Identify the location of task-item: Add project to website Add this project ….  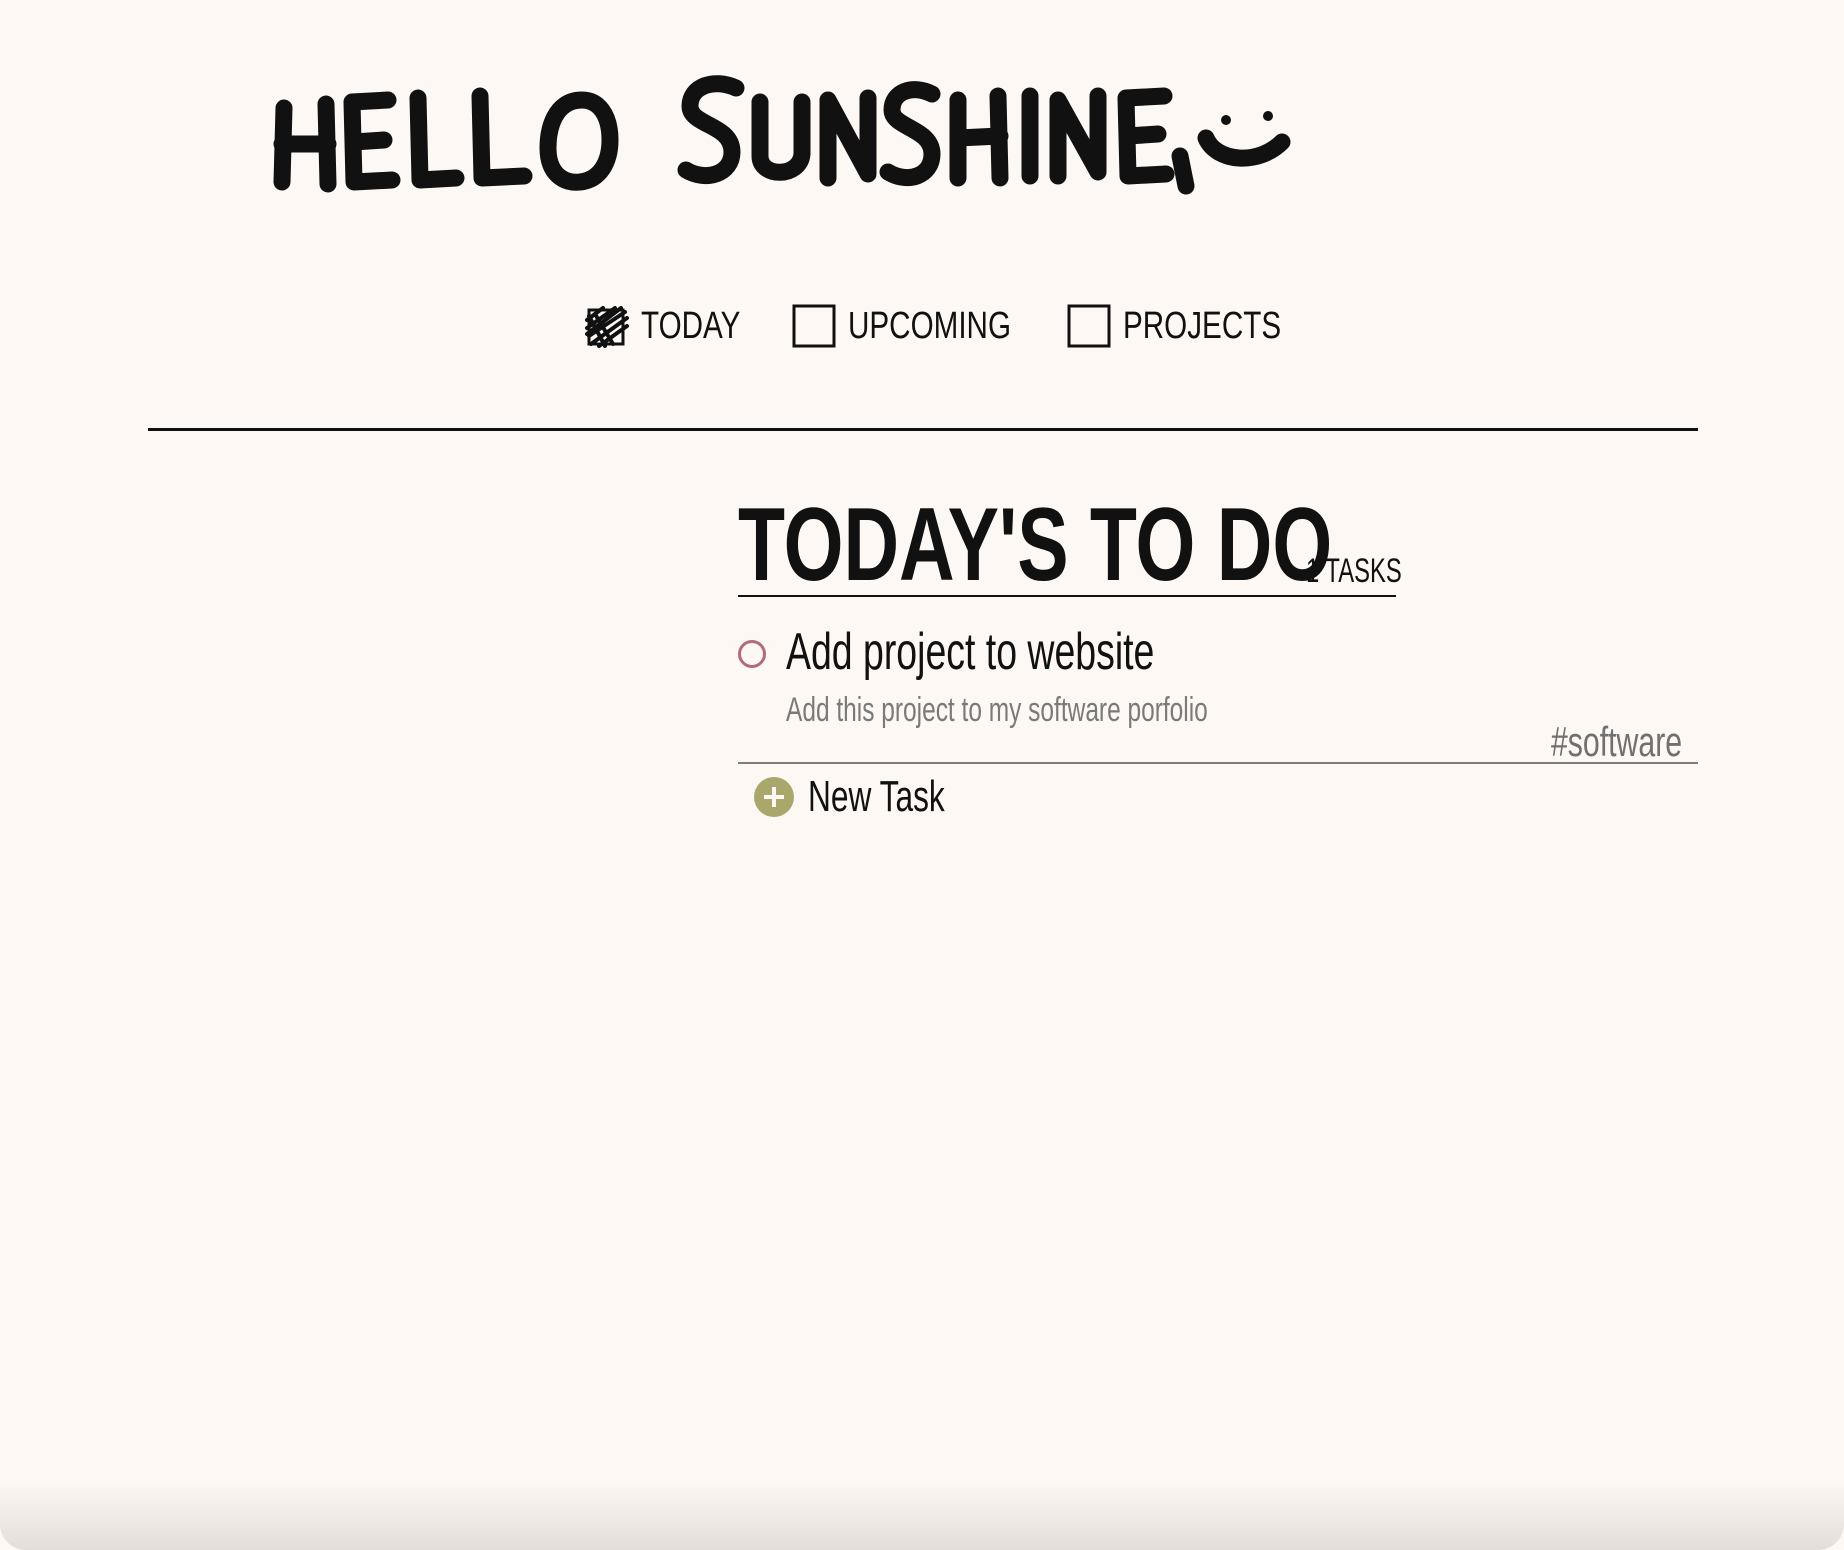
(1218, 692).